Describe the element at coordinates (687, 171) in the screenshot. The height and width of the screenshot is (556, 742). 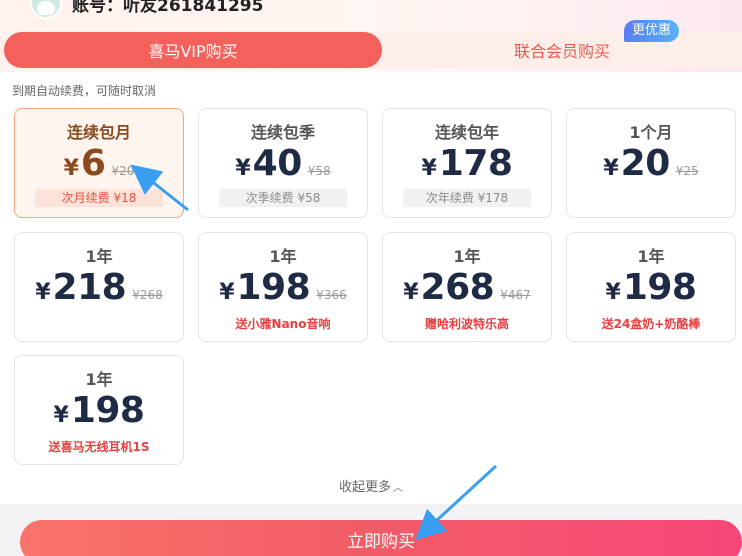
I see `original-price: ¥25` at that location.